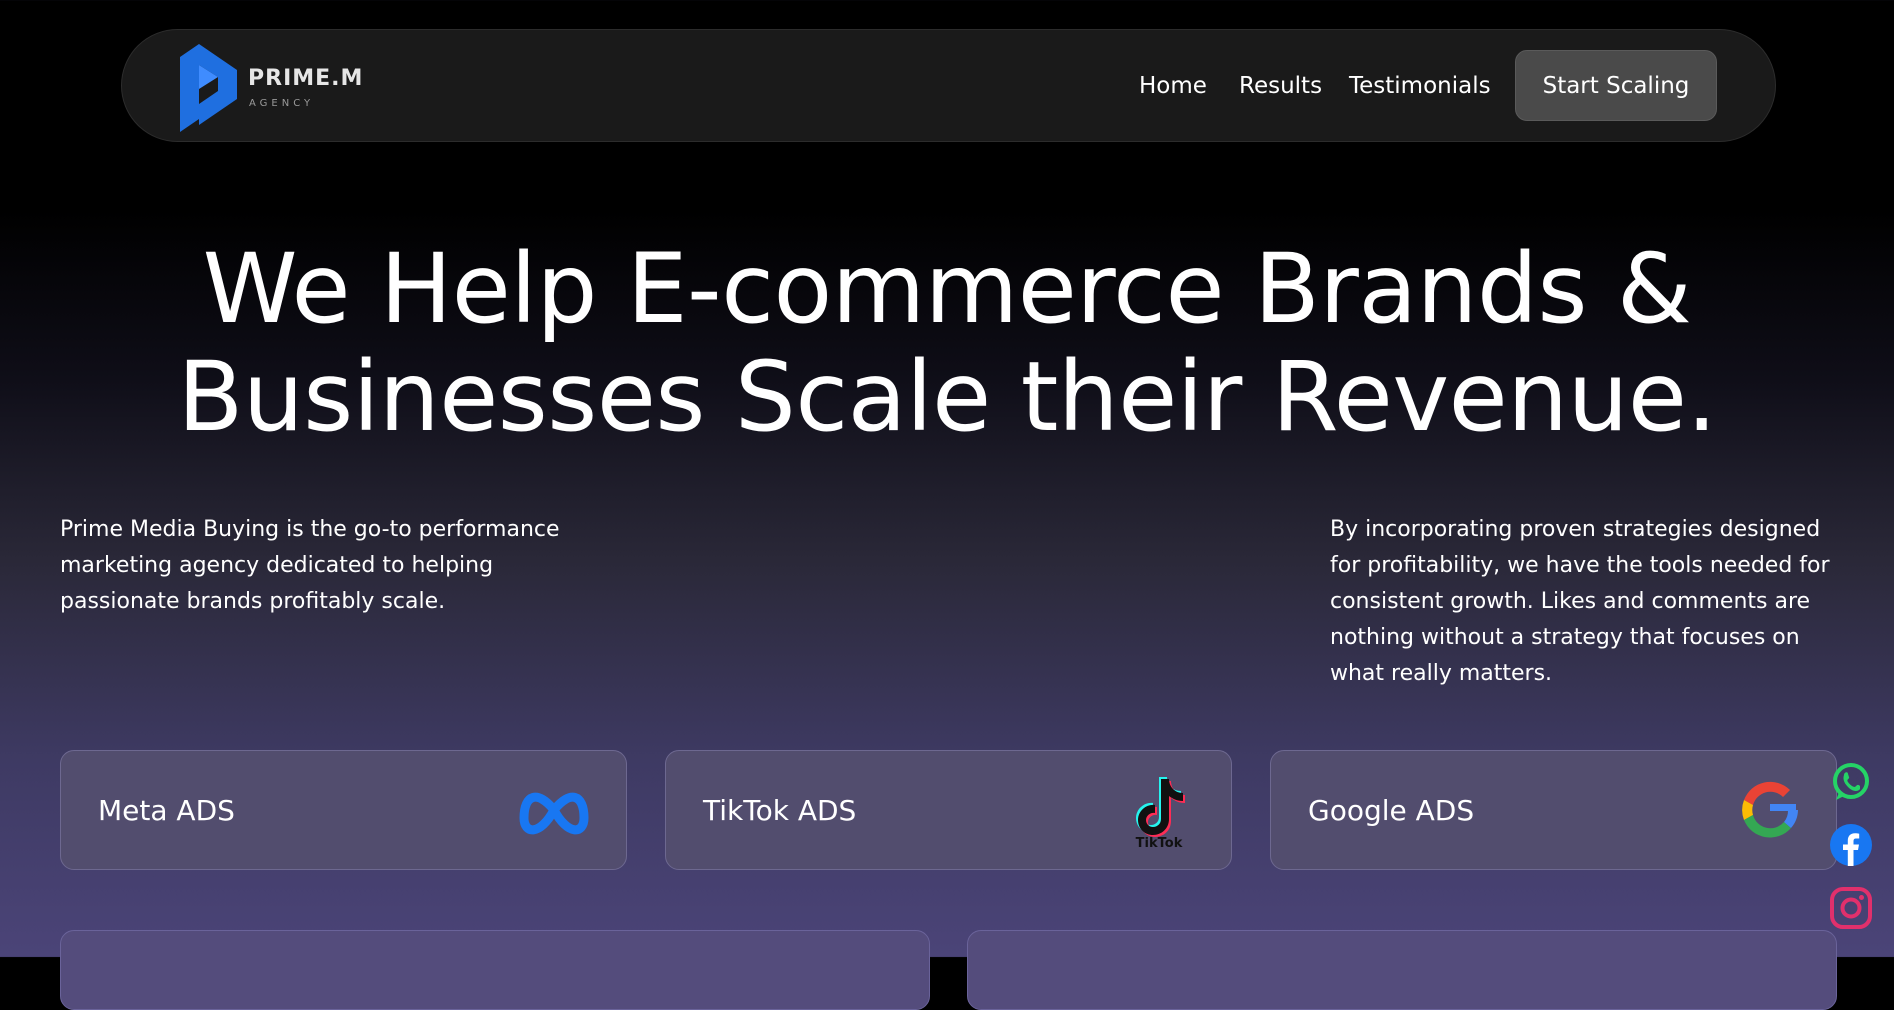 The height and width of the screenshot is (1010, 1894). Describe the element at coordinates (166, 810) in the screenshot. I see `service-label: Meta ADS` at that location.